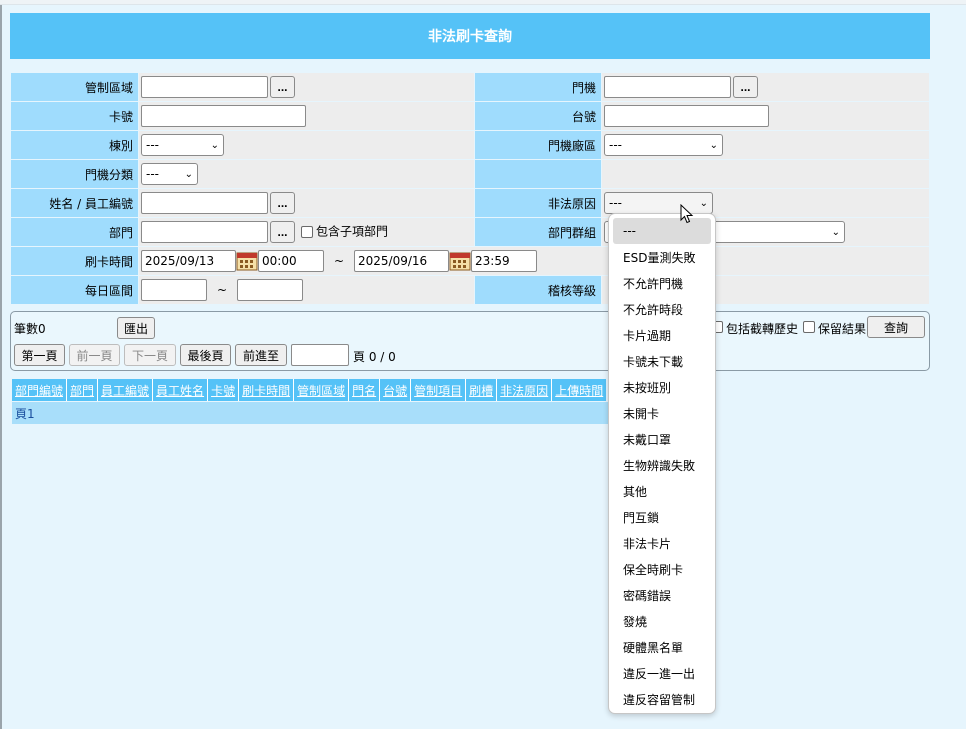 Image resolution: width=966 pixels, height=729 pixels. What do you see at coordinates (538, 174) in the screenshot?
I see `empty-label` at bounding box center [538, 174].